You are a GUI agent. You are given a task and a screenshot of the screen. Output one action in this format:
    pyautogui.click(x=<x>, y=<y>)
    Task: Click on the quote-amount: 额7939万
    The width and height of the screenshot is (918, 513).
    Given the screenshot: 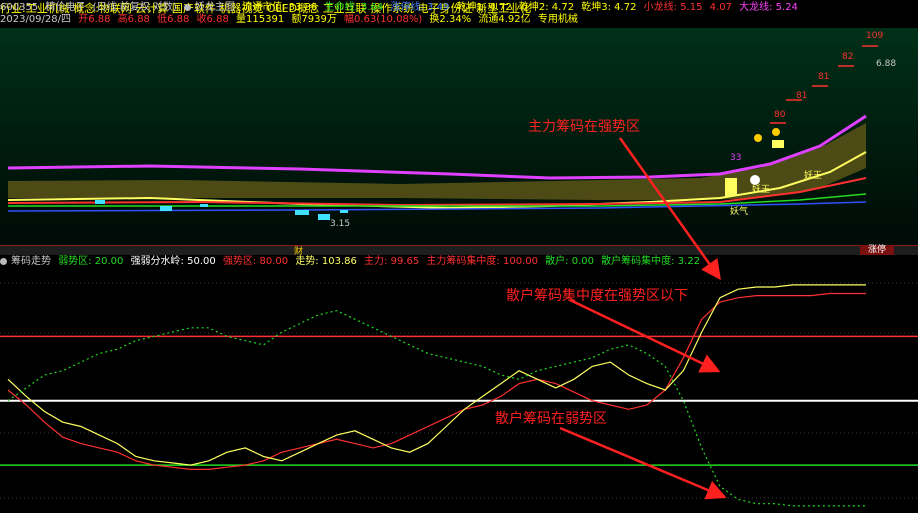 What is the action you would take?
    pyautogui.click(x=314, y=19)
    